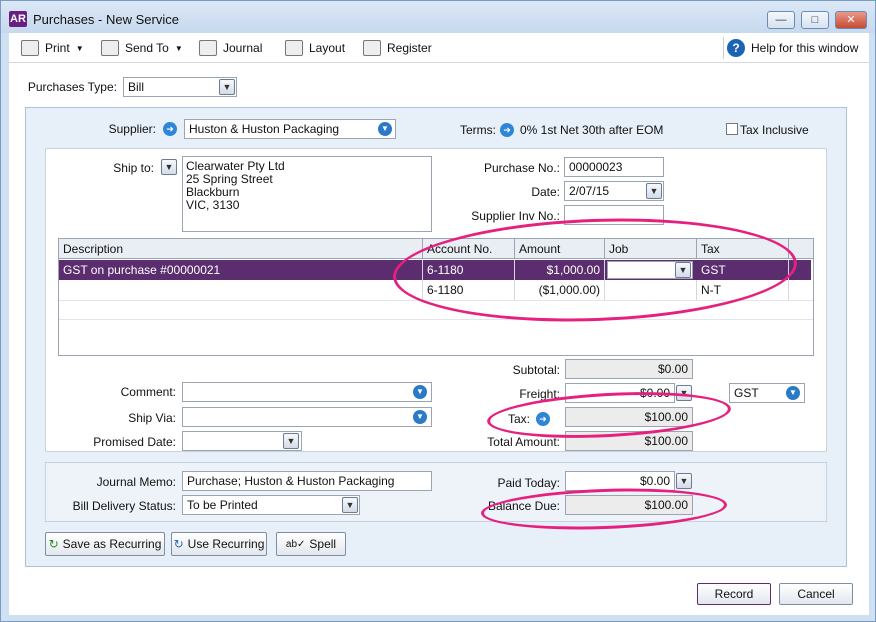  Describe the element at coordinates (147, 48) in the screenshot. I see `send-to-label: Send To` at that location.